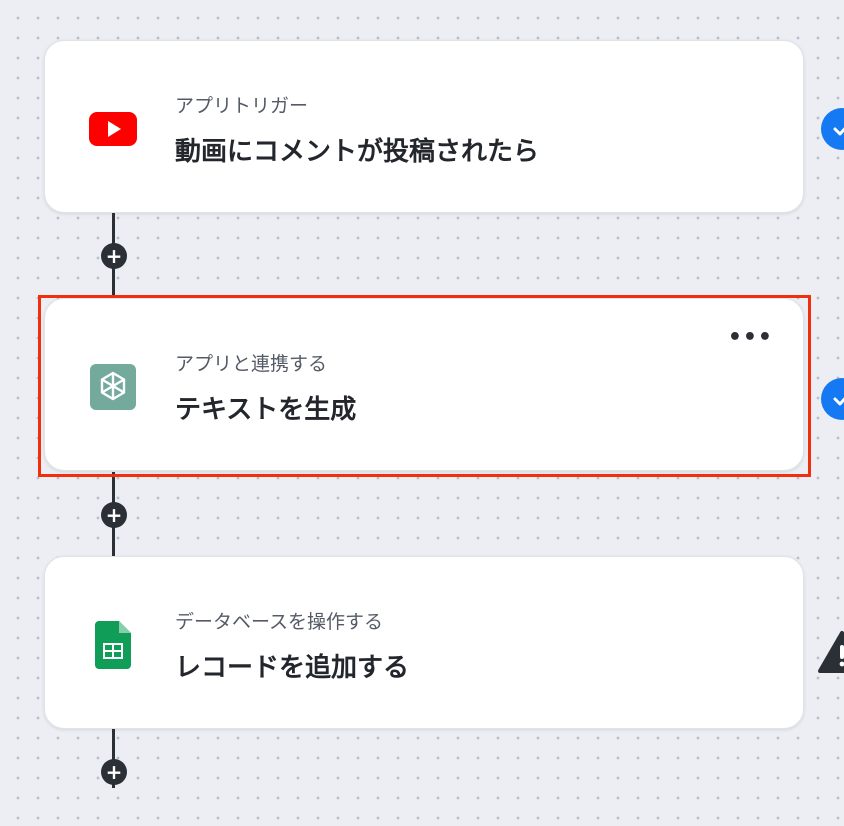 This screenshot has height=826, width=844. I want to click on step-subtitle: アプリトリガー, so click(242, 106).